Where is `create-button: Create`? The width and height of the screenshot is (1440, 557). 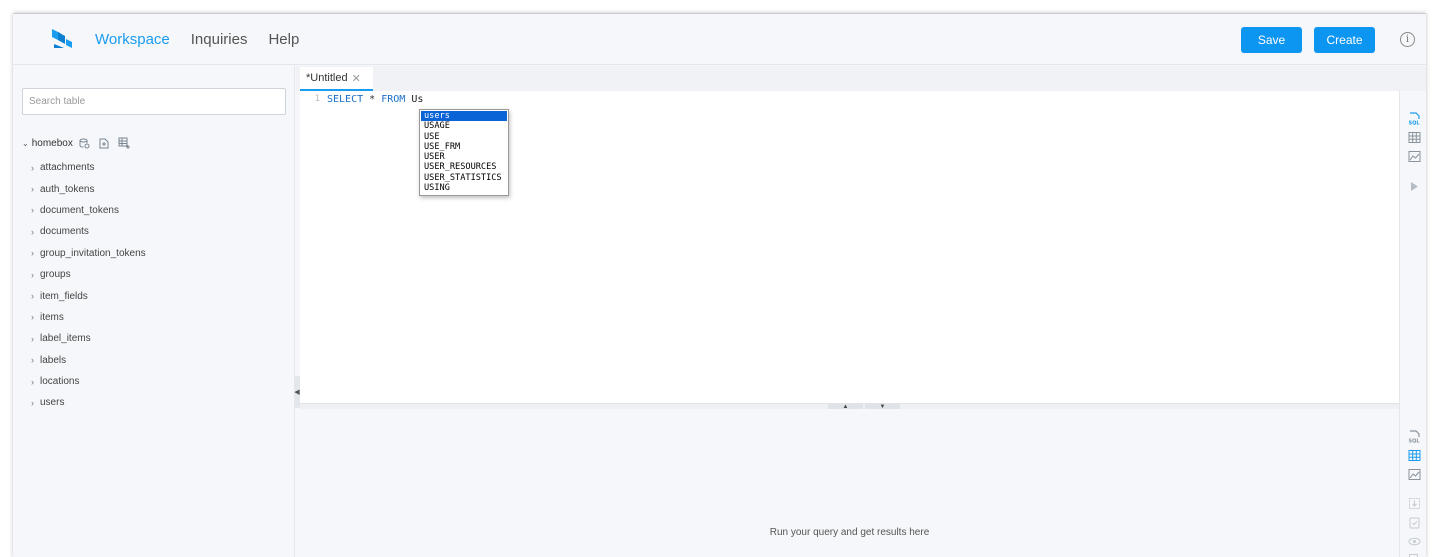 create-button: Create is located at coordinates (1344, 40).